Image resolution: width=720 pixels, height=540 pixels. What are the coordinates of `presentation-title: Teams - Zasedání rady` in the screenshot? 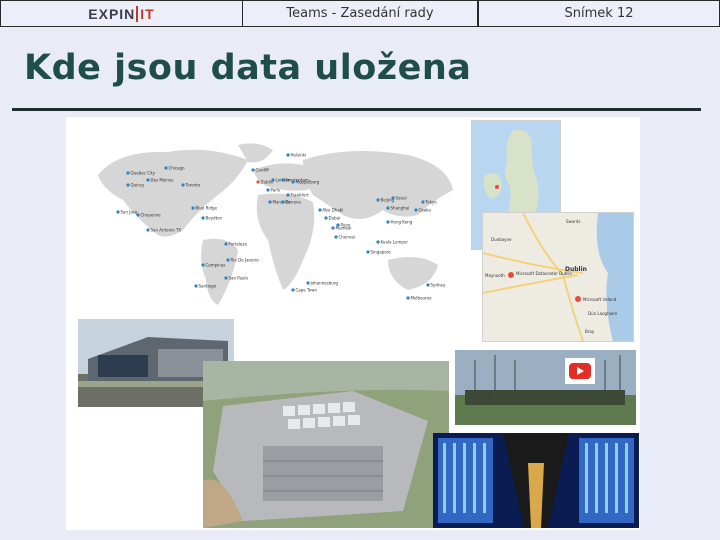 It's located at (360, 13).